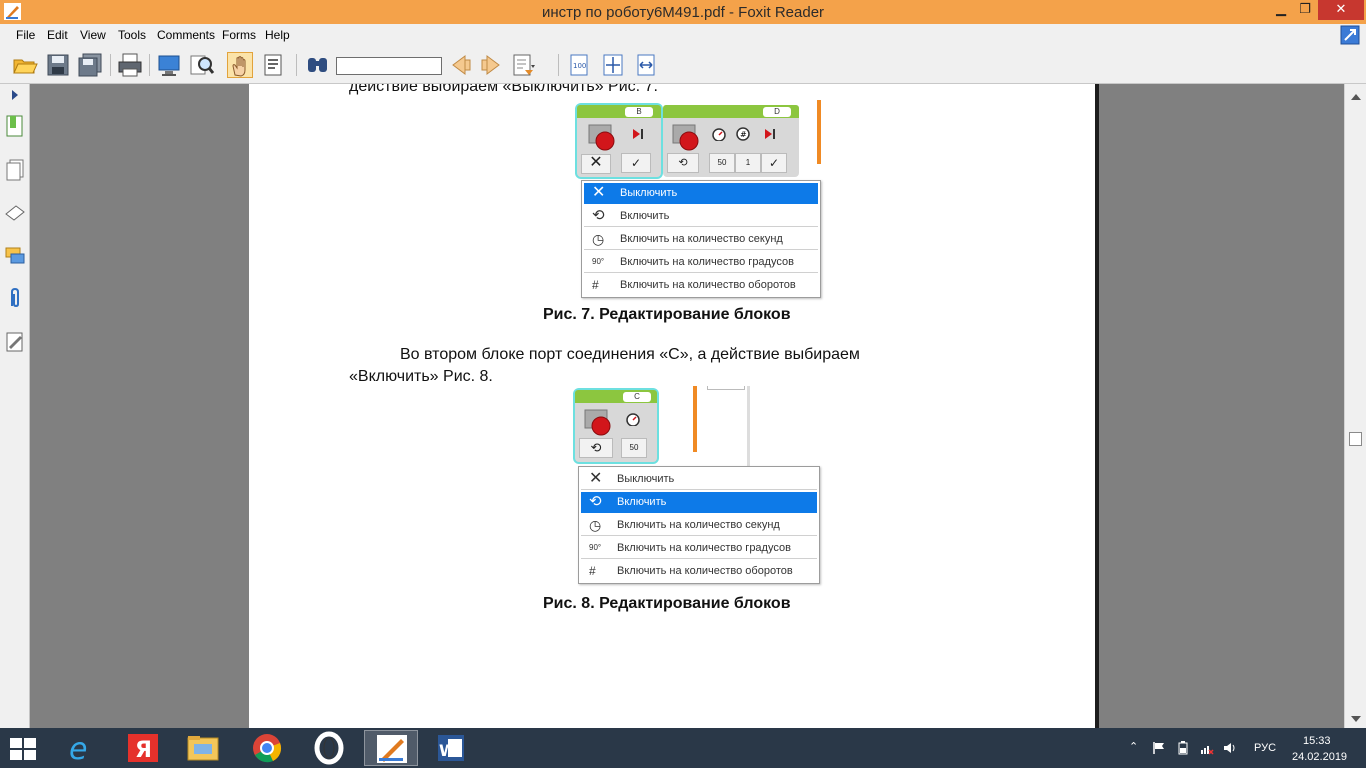  Describe the element at coordinates (58, 65) in the screenshot. I see `save-icon` at that location.